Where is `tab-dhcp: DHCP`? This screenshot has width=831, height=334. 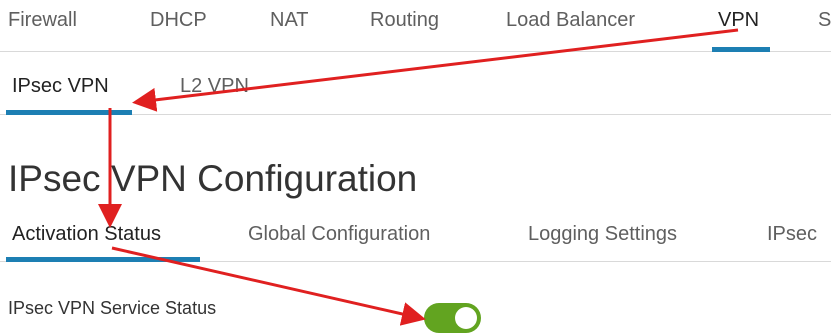
tab-dhcp: DHCP is located at coordinates (178, 20).